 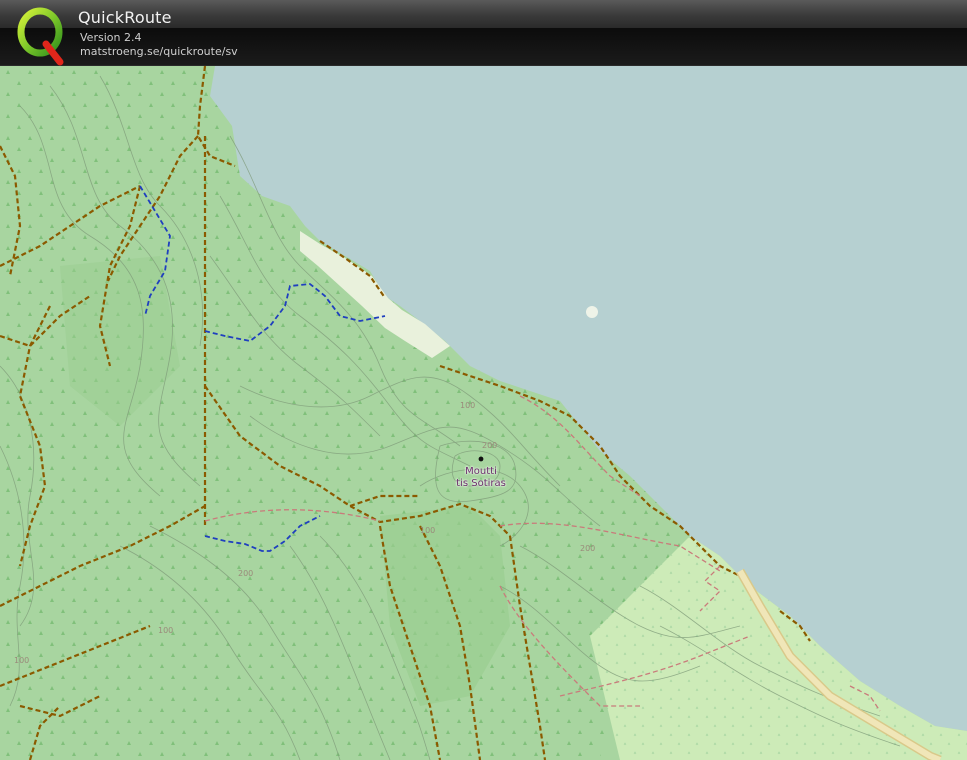 I want to click on islet, so click(x=592, y=312).